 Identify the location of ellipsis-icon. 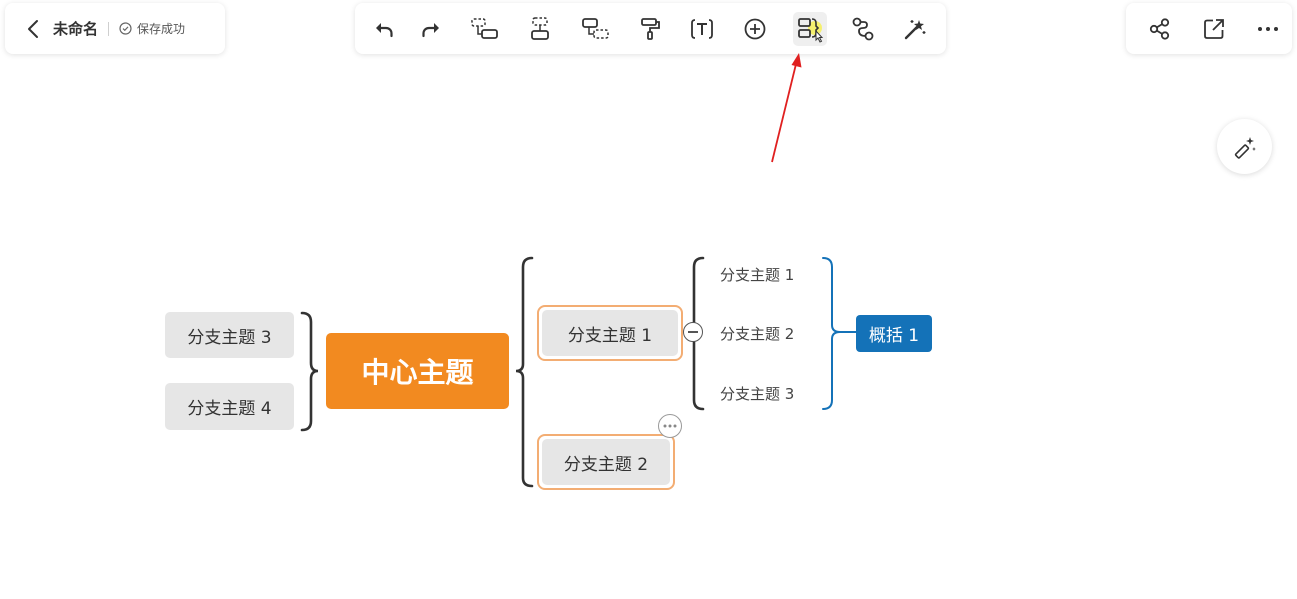
(670, 426).